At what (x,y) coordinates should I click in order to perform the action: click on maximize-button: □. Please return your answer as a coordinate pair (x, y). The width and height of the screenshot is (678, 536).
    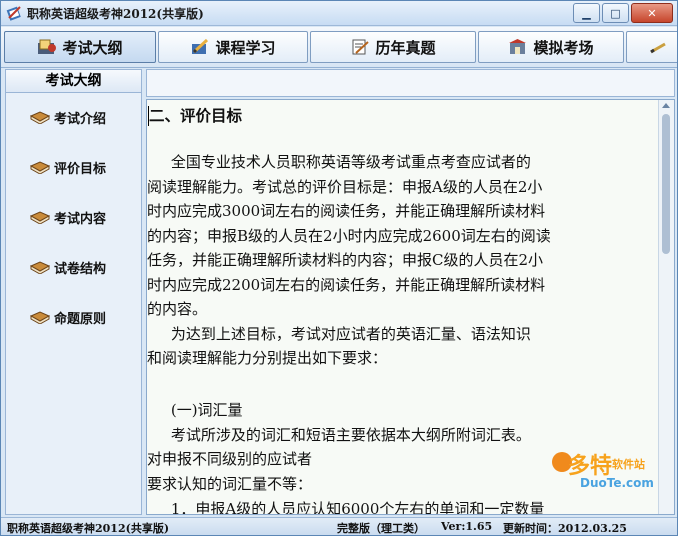
    Looking at the image, I should click on (615, 13).